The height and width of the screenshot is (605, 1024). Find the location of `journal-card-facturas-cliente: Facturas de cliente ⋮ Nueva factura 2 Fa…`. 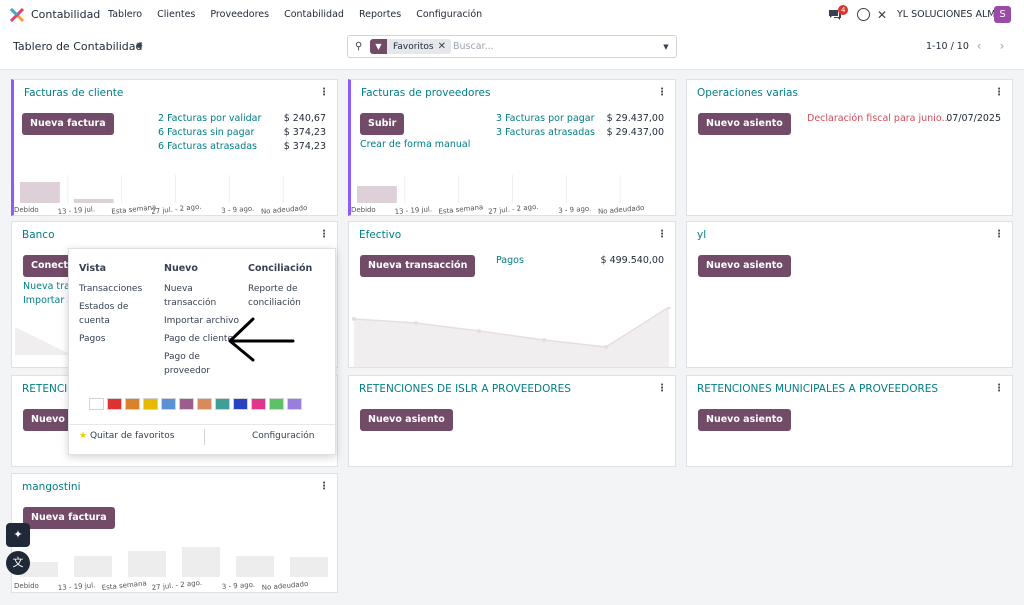

journal-card-facturas-cliente: Facturas de cliente ⋮ Nueva factura 2 Fa… is located at coordinates (174, 147).